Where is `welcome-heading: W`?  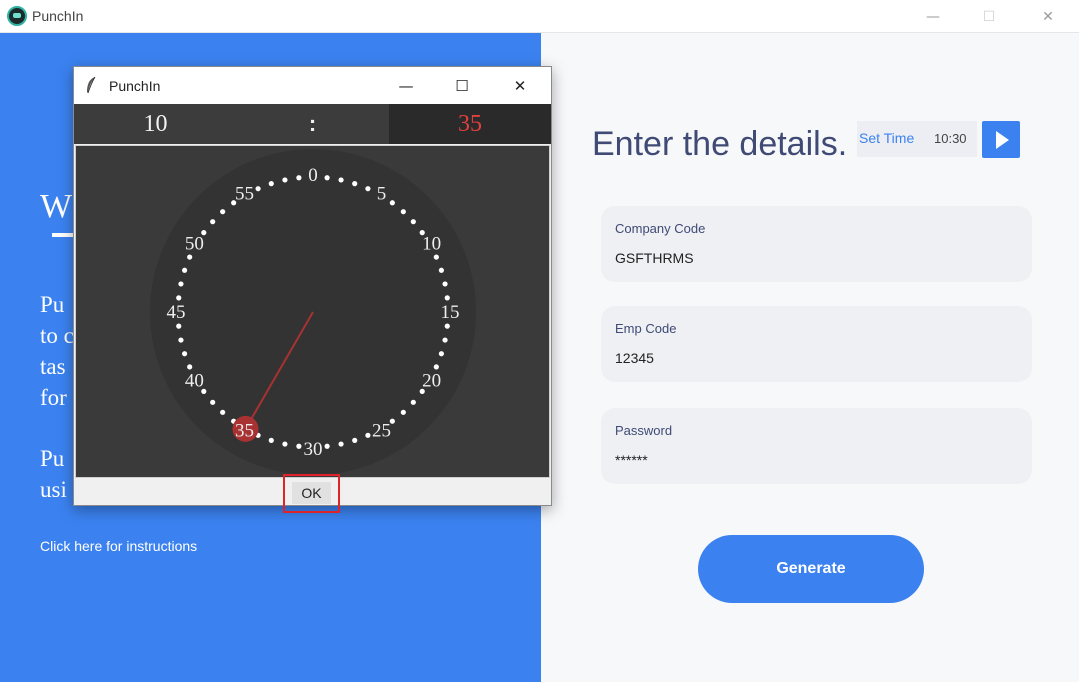 welcome-heading: W is located at coordinates (56, 206).